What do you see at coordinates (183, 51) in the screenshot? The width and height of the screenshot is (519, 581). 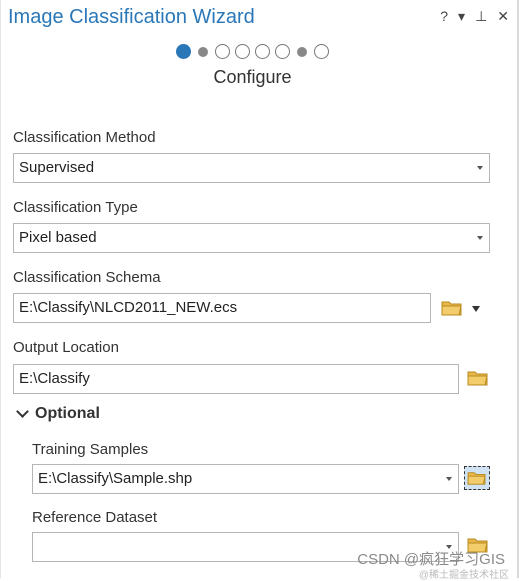 I see `step-dot-current` at bounding box center [183, 51].